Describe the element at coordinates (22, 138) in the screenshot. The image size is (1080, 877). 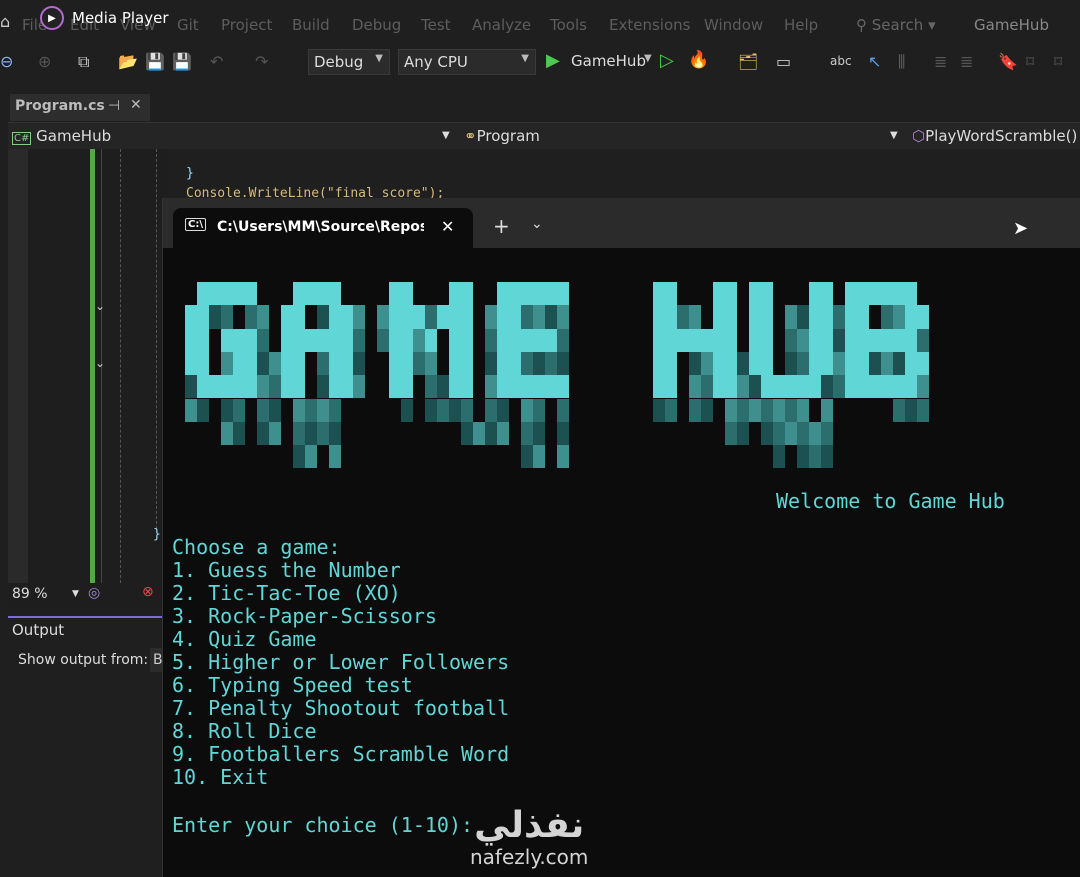
I see `csharp-icon: C#` at that location.